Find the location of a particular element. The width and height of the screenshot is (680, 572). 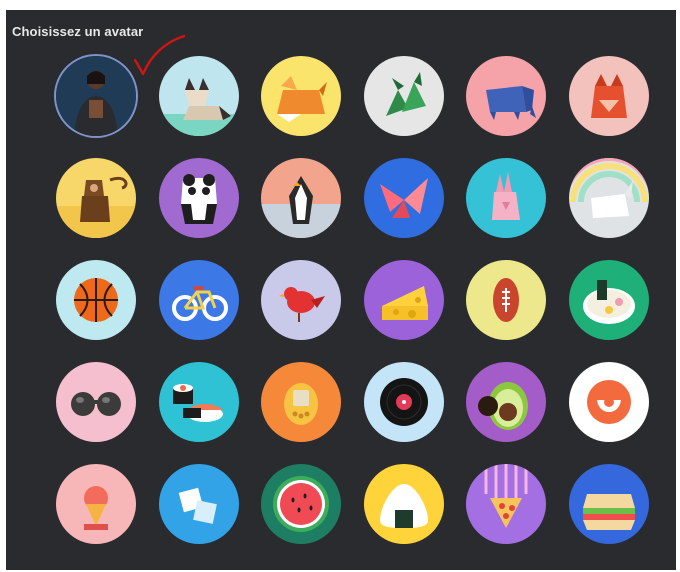

avatar-origami-fox is located at coordinates (301, 96).